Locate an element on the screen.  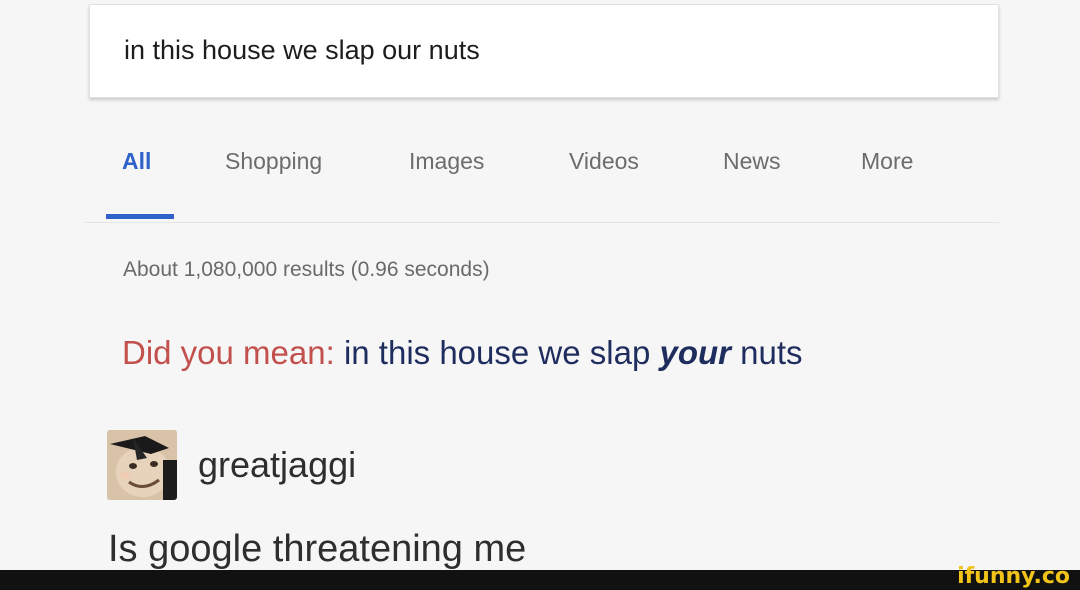
ifunny-watermark: ifunny.co is located at coordinates (1013, 576).